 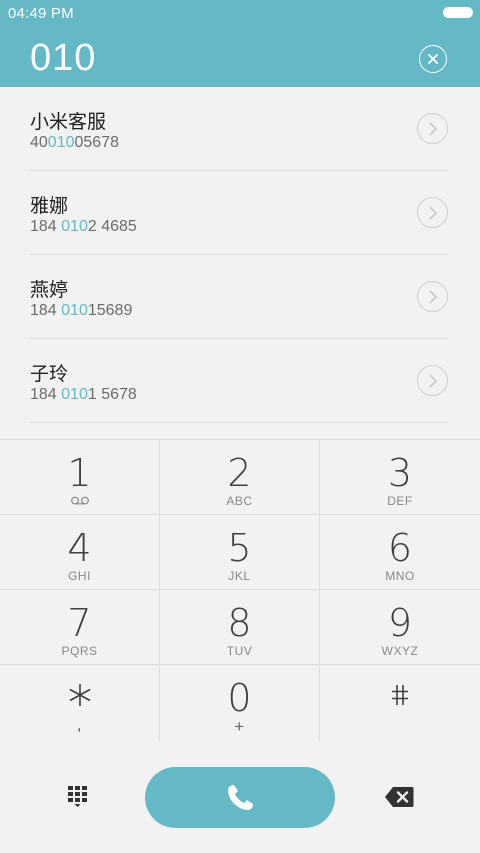 I want to click on key-letters: DEF, so click(x=400, y=501).